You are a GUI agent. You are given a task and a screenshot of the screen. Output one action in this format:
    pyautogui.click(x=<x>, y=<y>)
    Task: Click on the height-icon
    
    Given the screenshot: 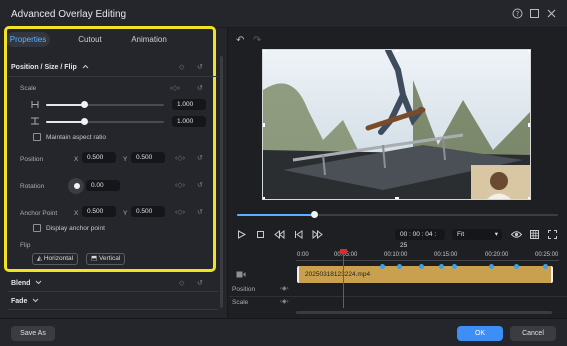 What is the action you would take?
    pyautogui.click(x=35, y=122)
    